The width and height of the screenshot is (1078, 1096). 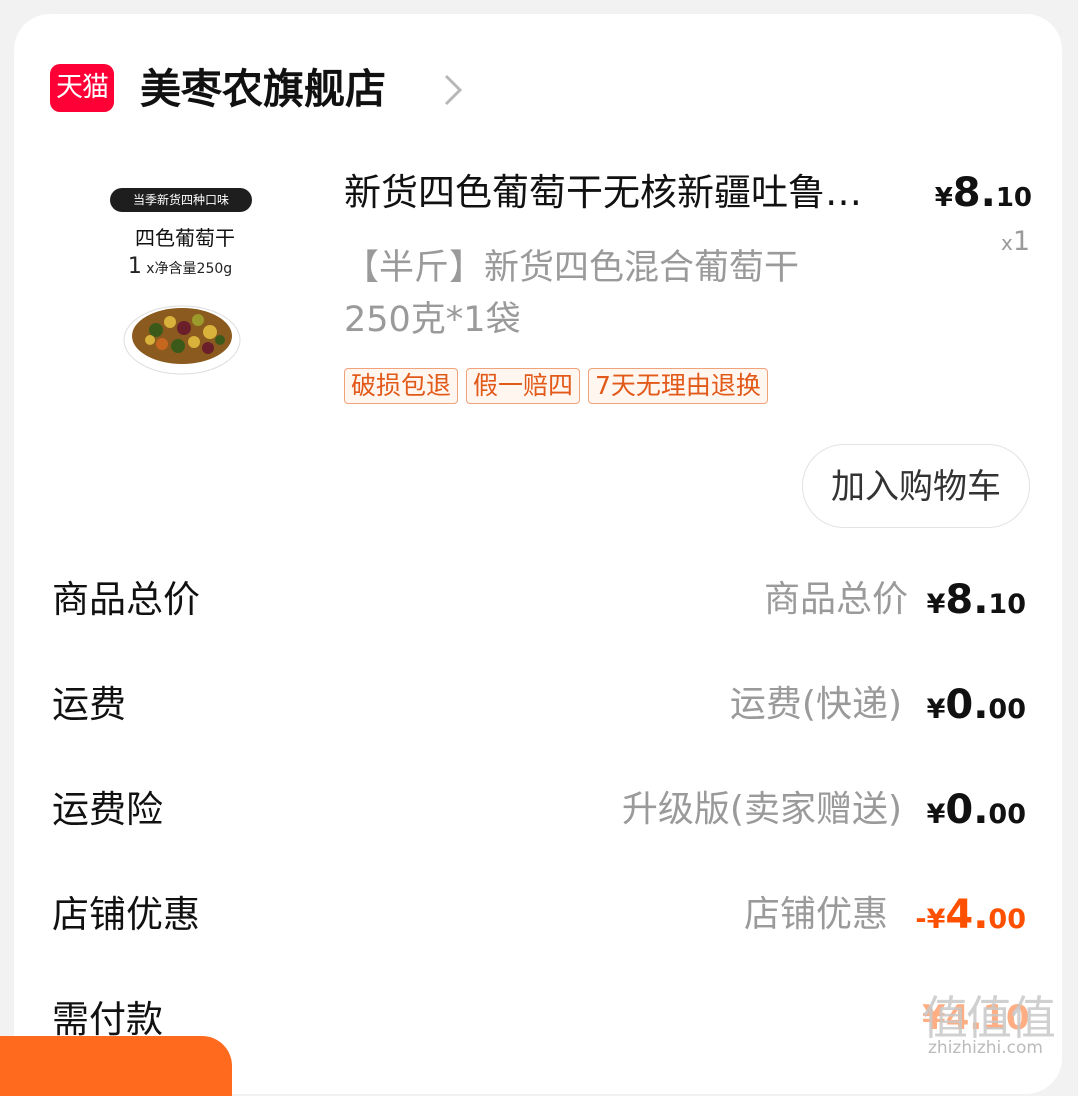 What do you see at coordinates (983, 193) in the screenshot?
I see `product-price: ¥8.10` at bounding box center [983, 193].